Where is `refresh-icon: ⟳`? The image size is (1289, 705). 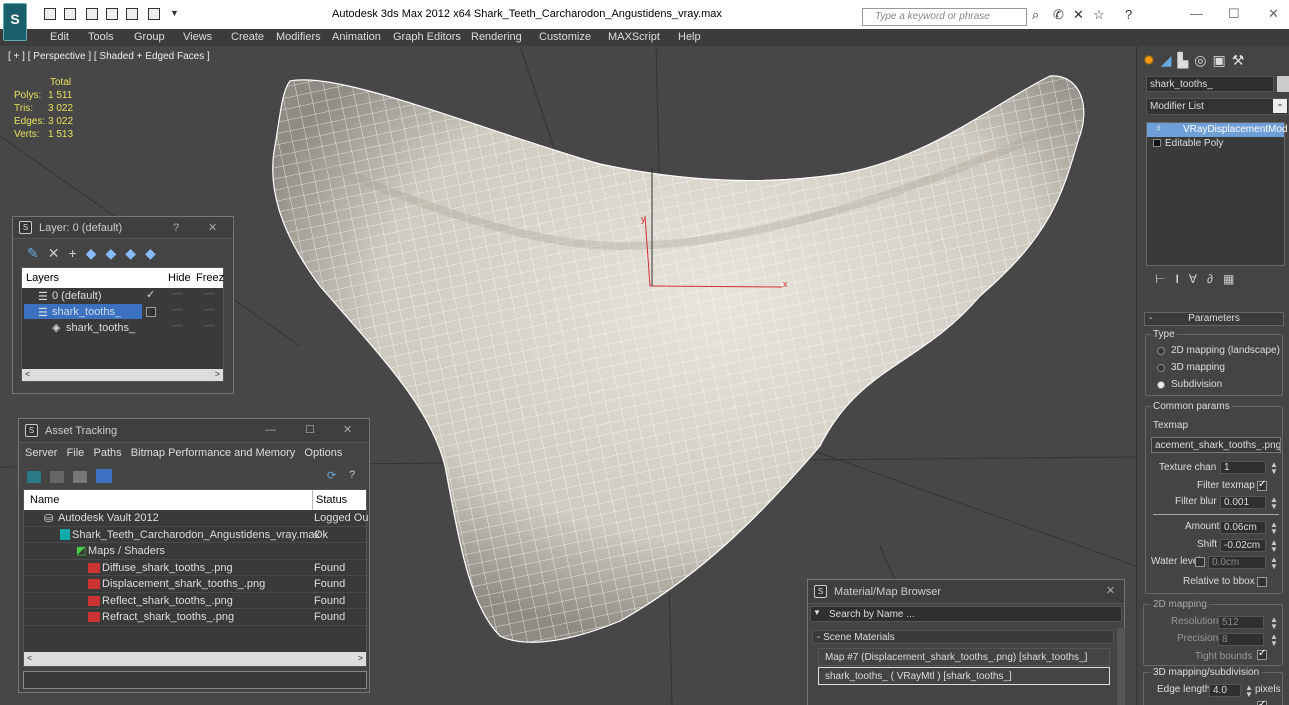 refresh-icon: ⟳ is located at coordinates (331, 475).